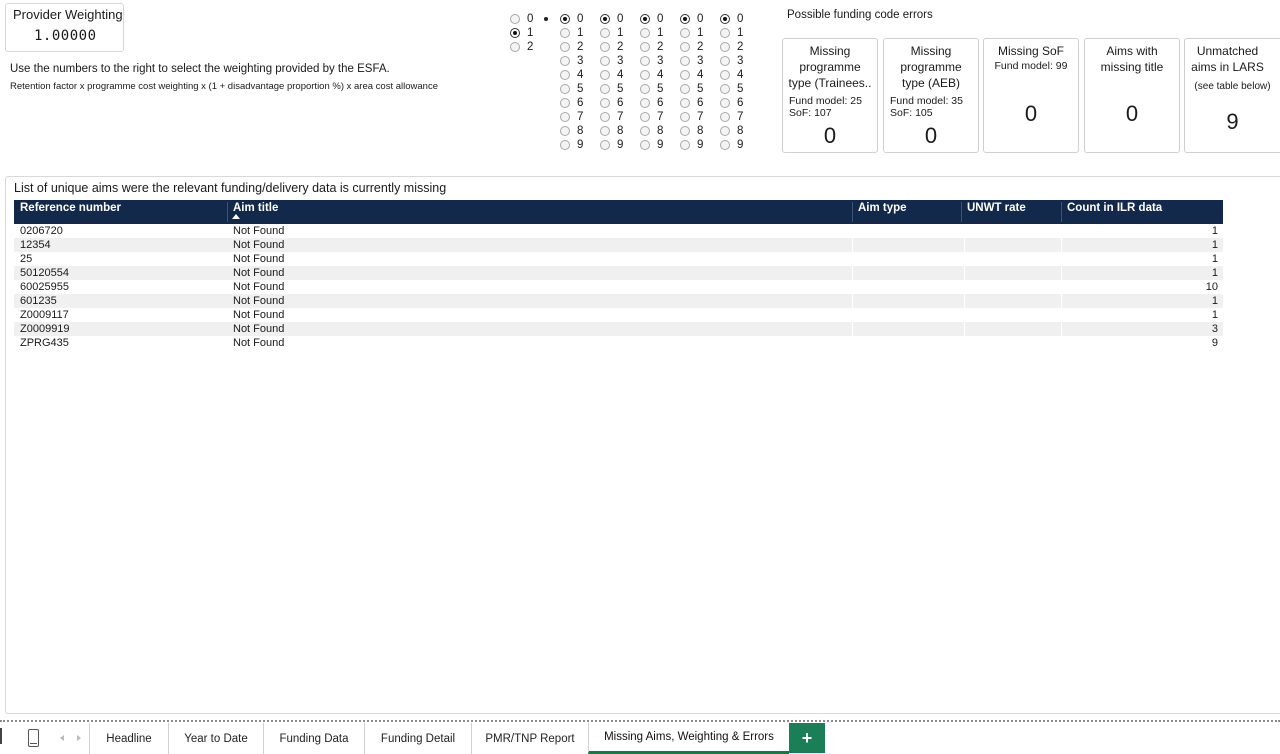 The height and width of the screenshot is (754, 1280). I want to click on sheet-list-icon, so click(33, 738).